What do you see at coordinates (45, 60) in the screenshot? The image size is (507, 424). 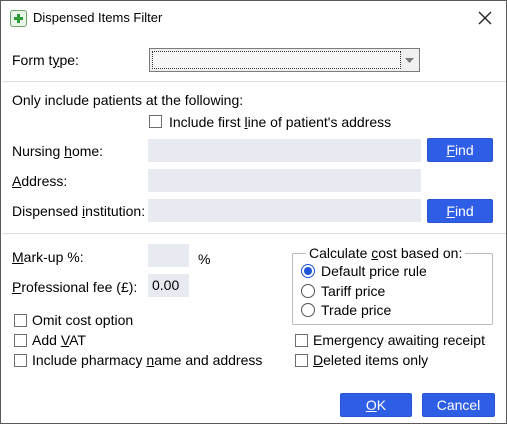 I see `form-type-label: Form type:` at bounding box center [45, 60].